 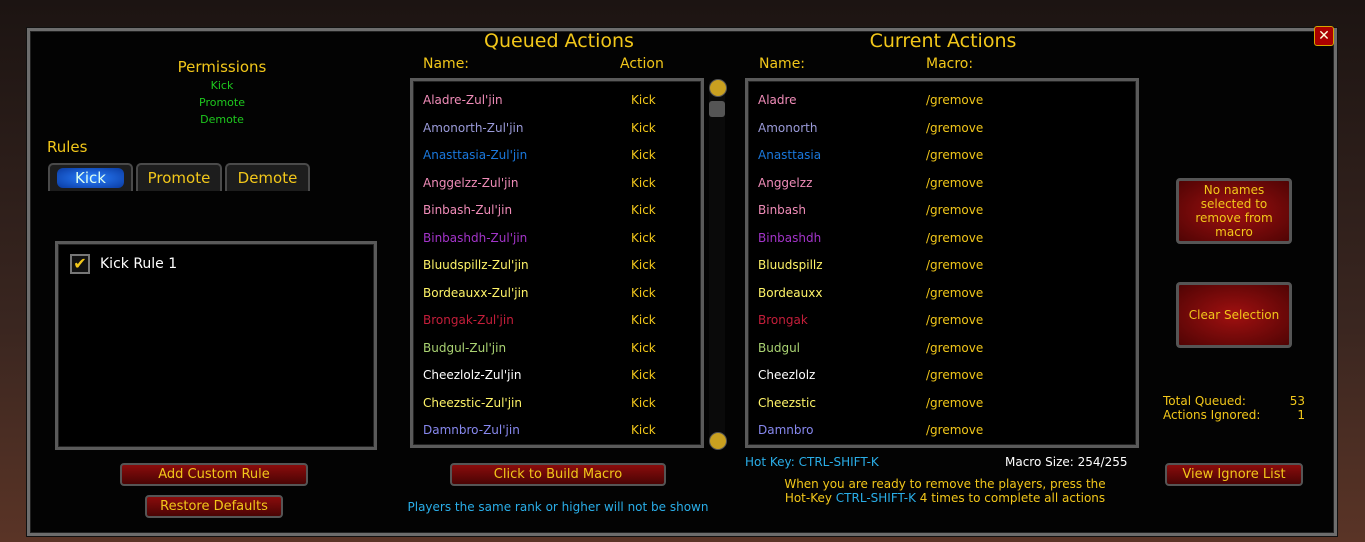 I want to click on list-row: Aladre-Zul'jin Kick, so click(x=557, y=103).